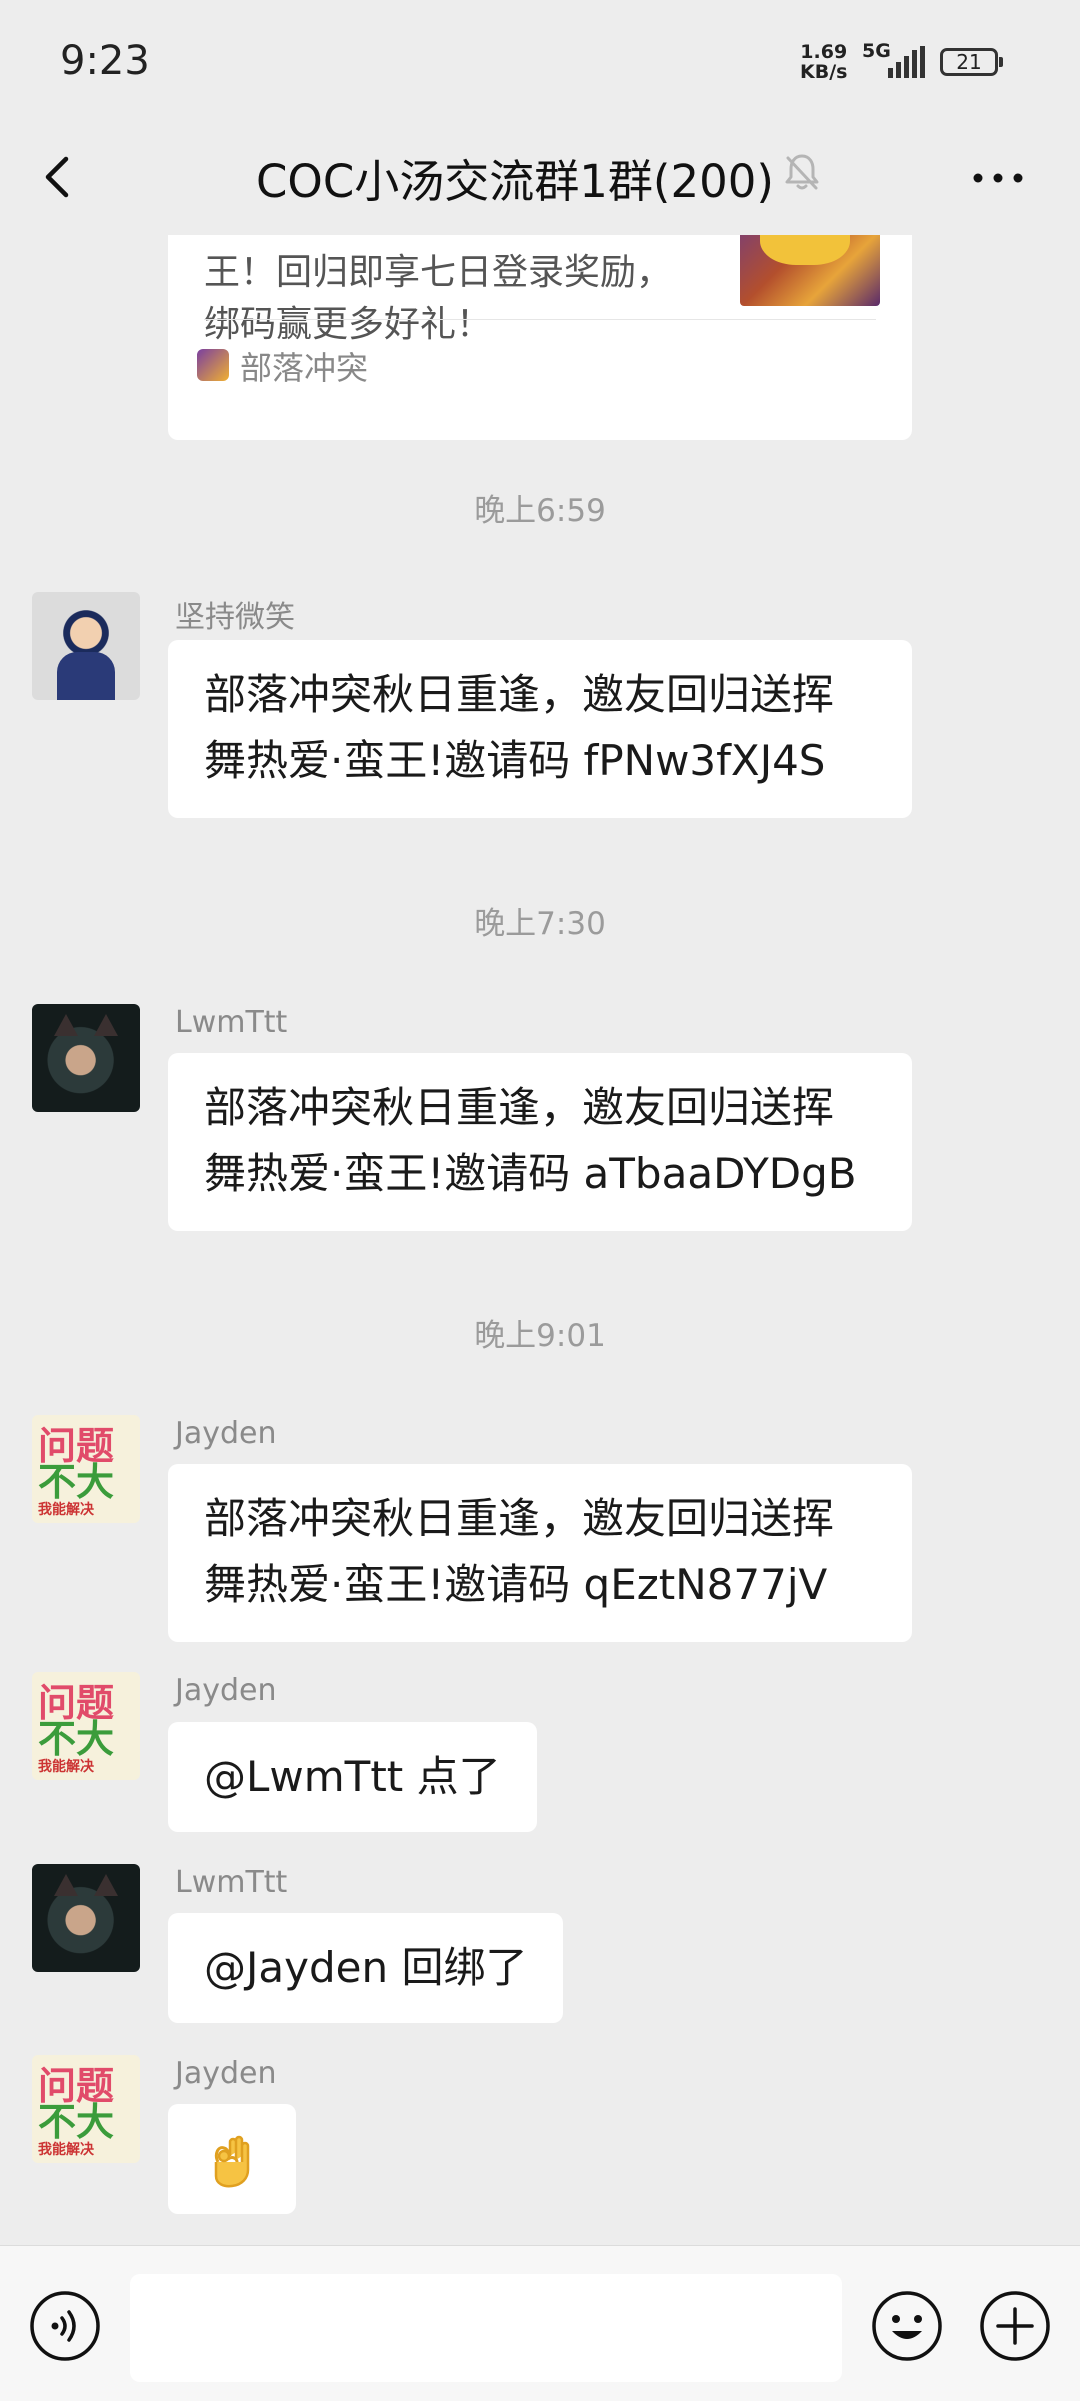 This screenshot has height=2401, width=1080. What do you see at coordinates (304, 368) in the screenshot?
I see `card-source-name: 部落冲突` at bounding box center [304, 368].